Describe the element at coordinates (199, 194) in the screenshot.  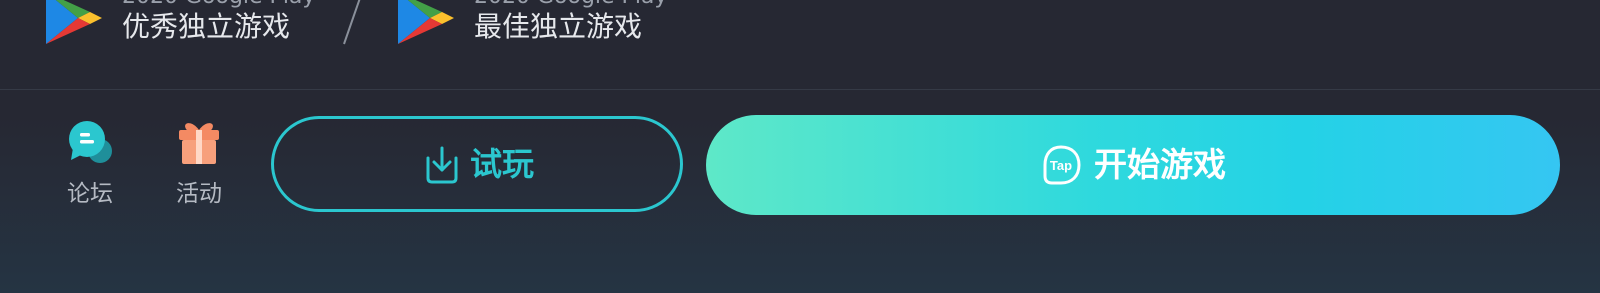
I see `events-label: 活动` at that location.